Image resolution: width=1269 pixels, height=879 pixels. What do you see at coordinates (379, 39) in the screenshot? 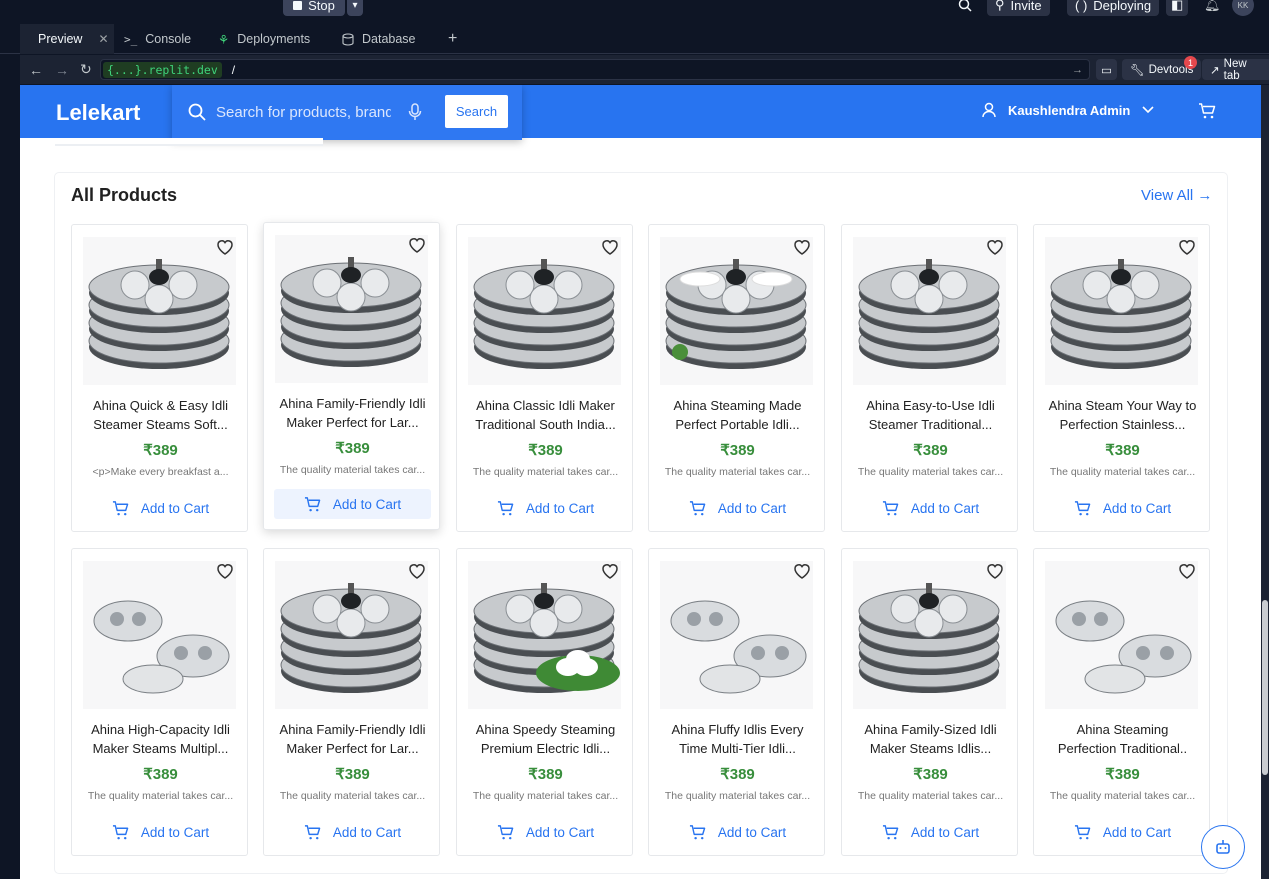
I see `tab-database: Database` at bounding box center [379, 39].